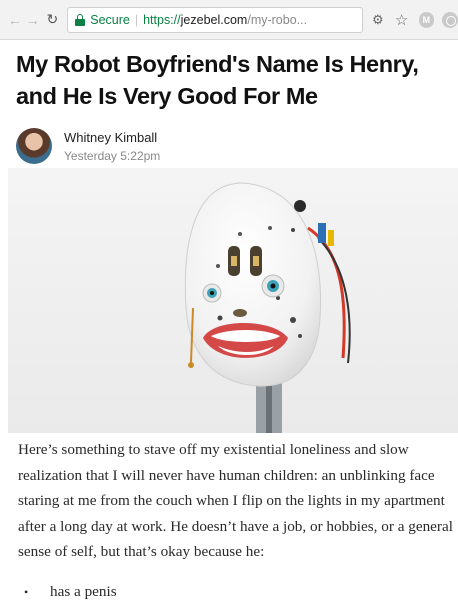 The height and width of the screenshot is (601, 458). I want to click on extension-icon, so click(450, 19).